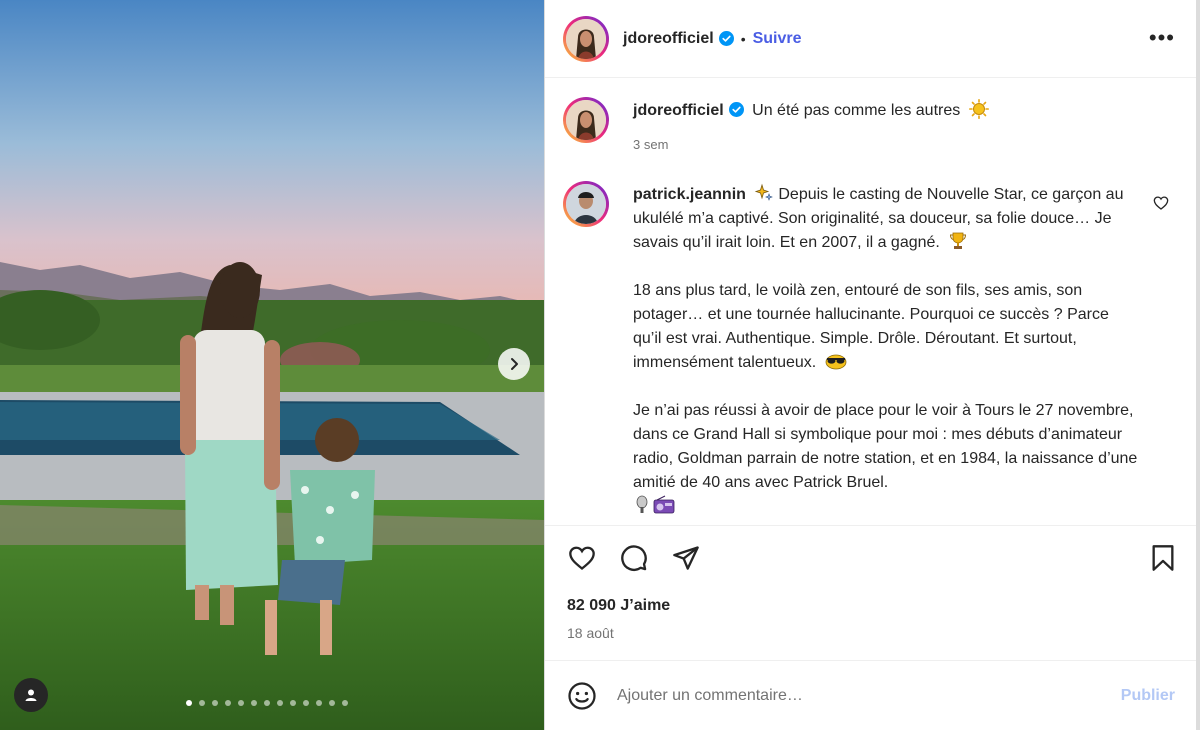 The image size is (1200, 730). What do you see at coordinates (886, 145) in the screenshot?
I see `caption-timestamp: 3 sem` at bounding box center [886, 145].